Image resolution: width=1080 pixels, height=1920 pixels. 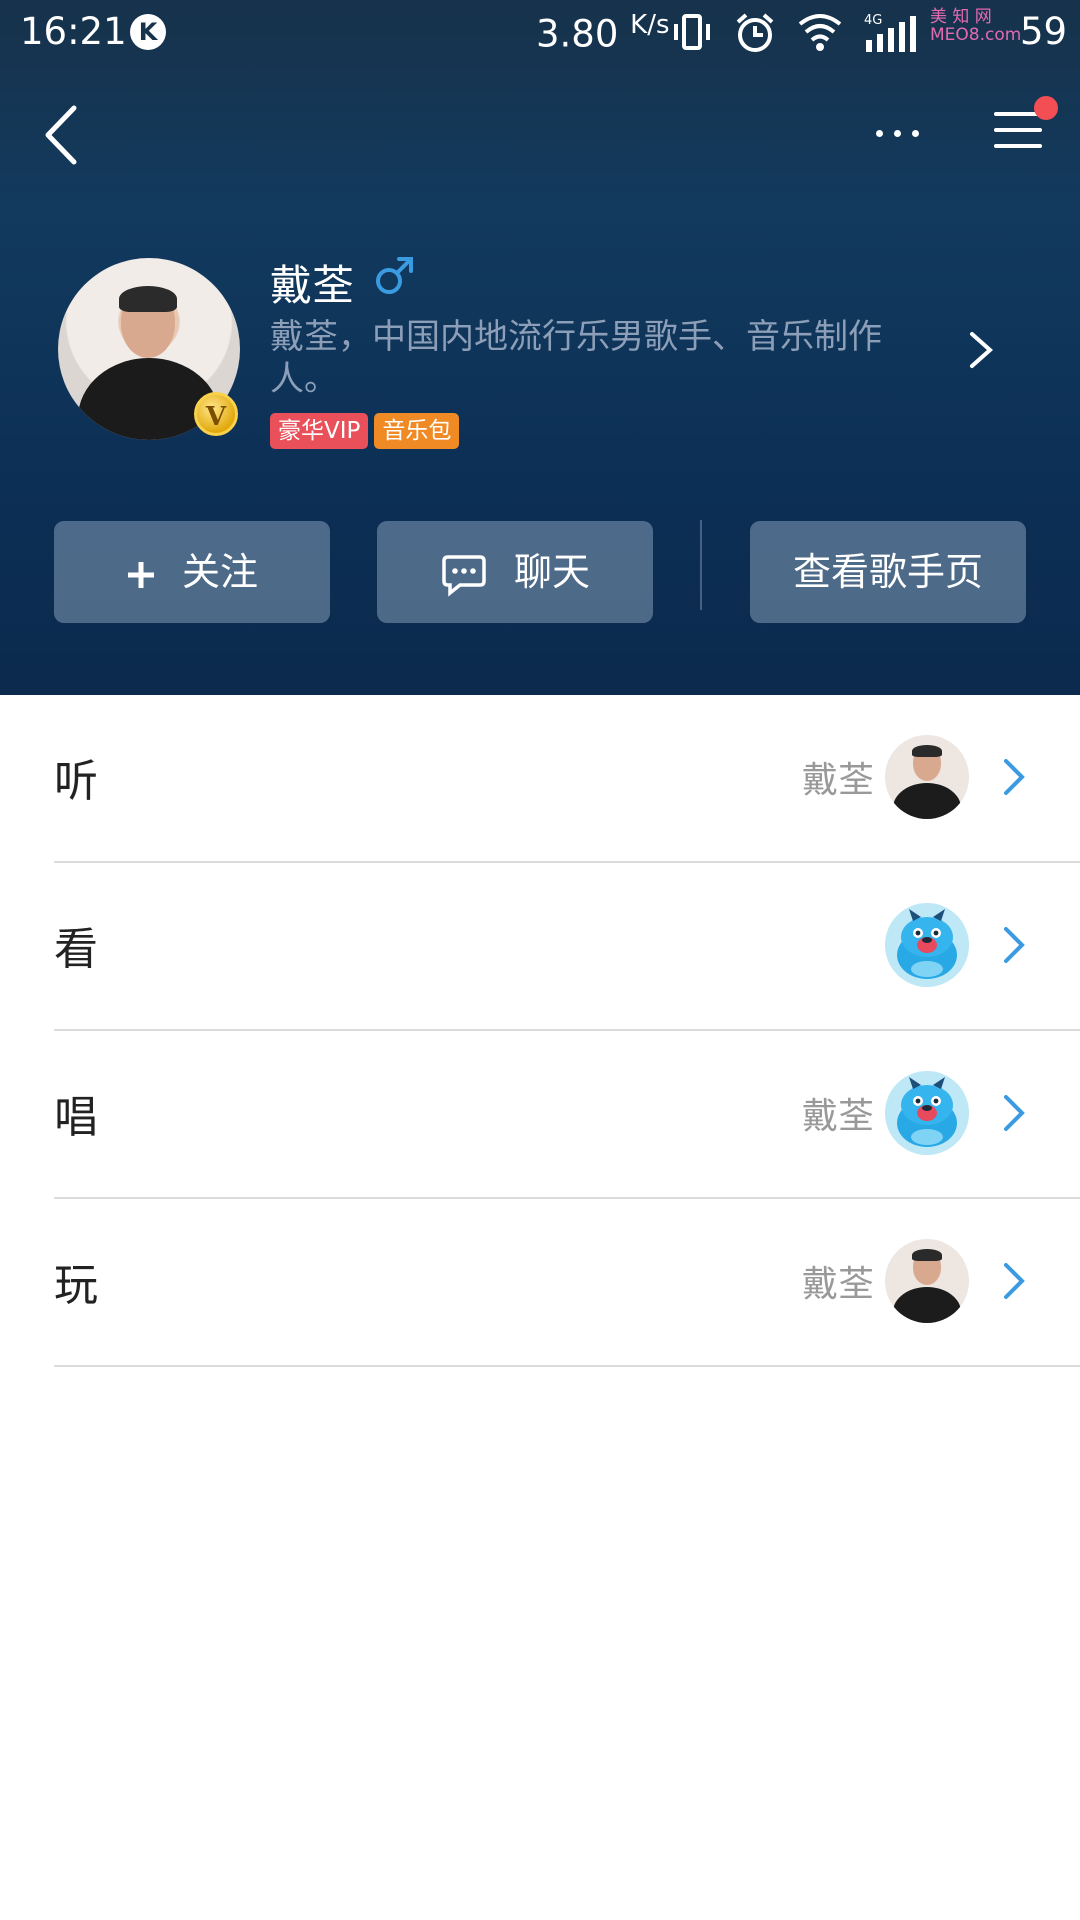 I want to click on list-item-watch: 看, so click(x=567, y=947).